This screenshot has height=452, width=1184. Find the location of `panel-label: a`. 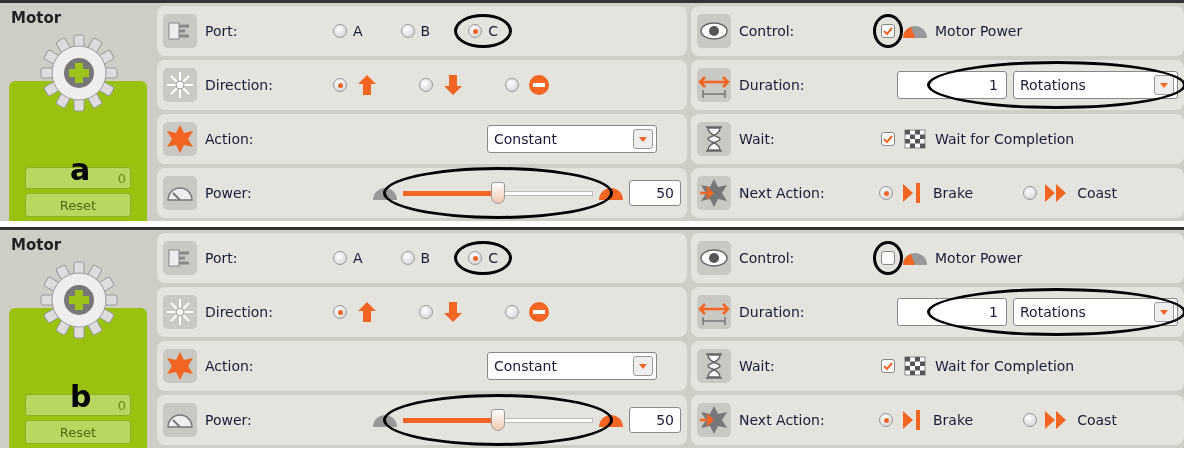

panel-label: a is located at coordinates (80, 169).